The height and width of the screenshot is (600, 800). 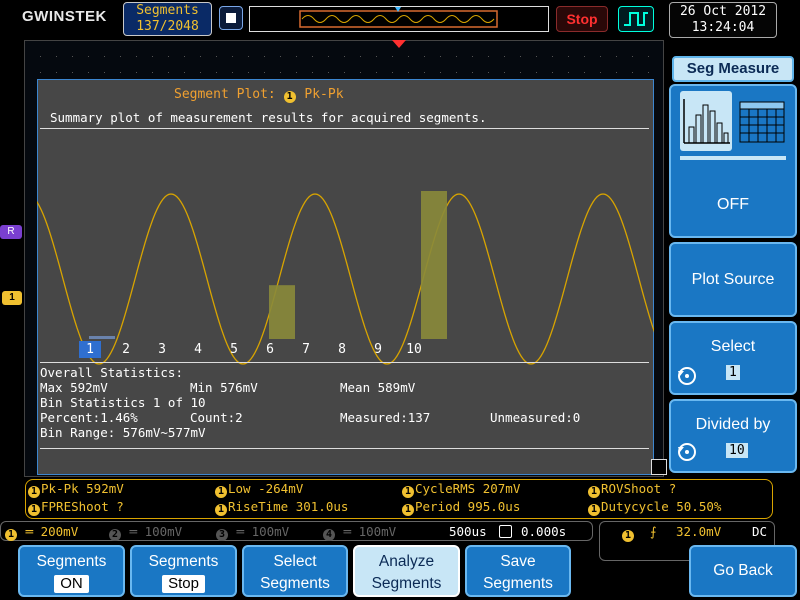 What do you see at coordinates (385, 417) in the screenshot?
I see `stat-measured: Measured:137` at bounding box center [385, 417].